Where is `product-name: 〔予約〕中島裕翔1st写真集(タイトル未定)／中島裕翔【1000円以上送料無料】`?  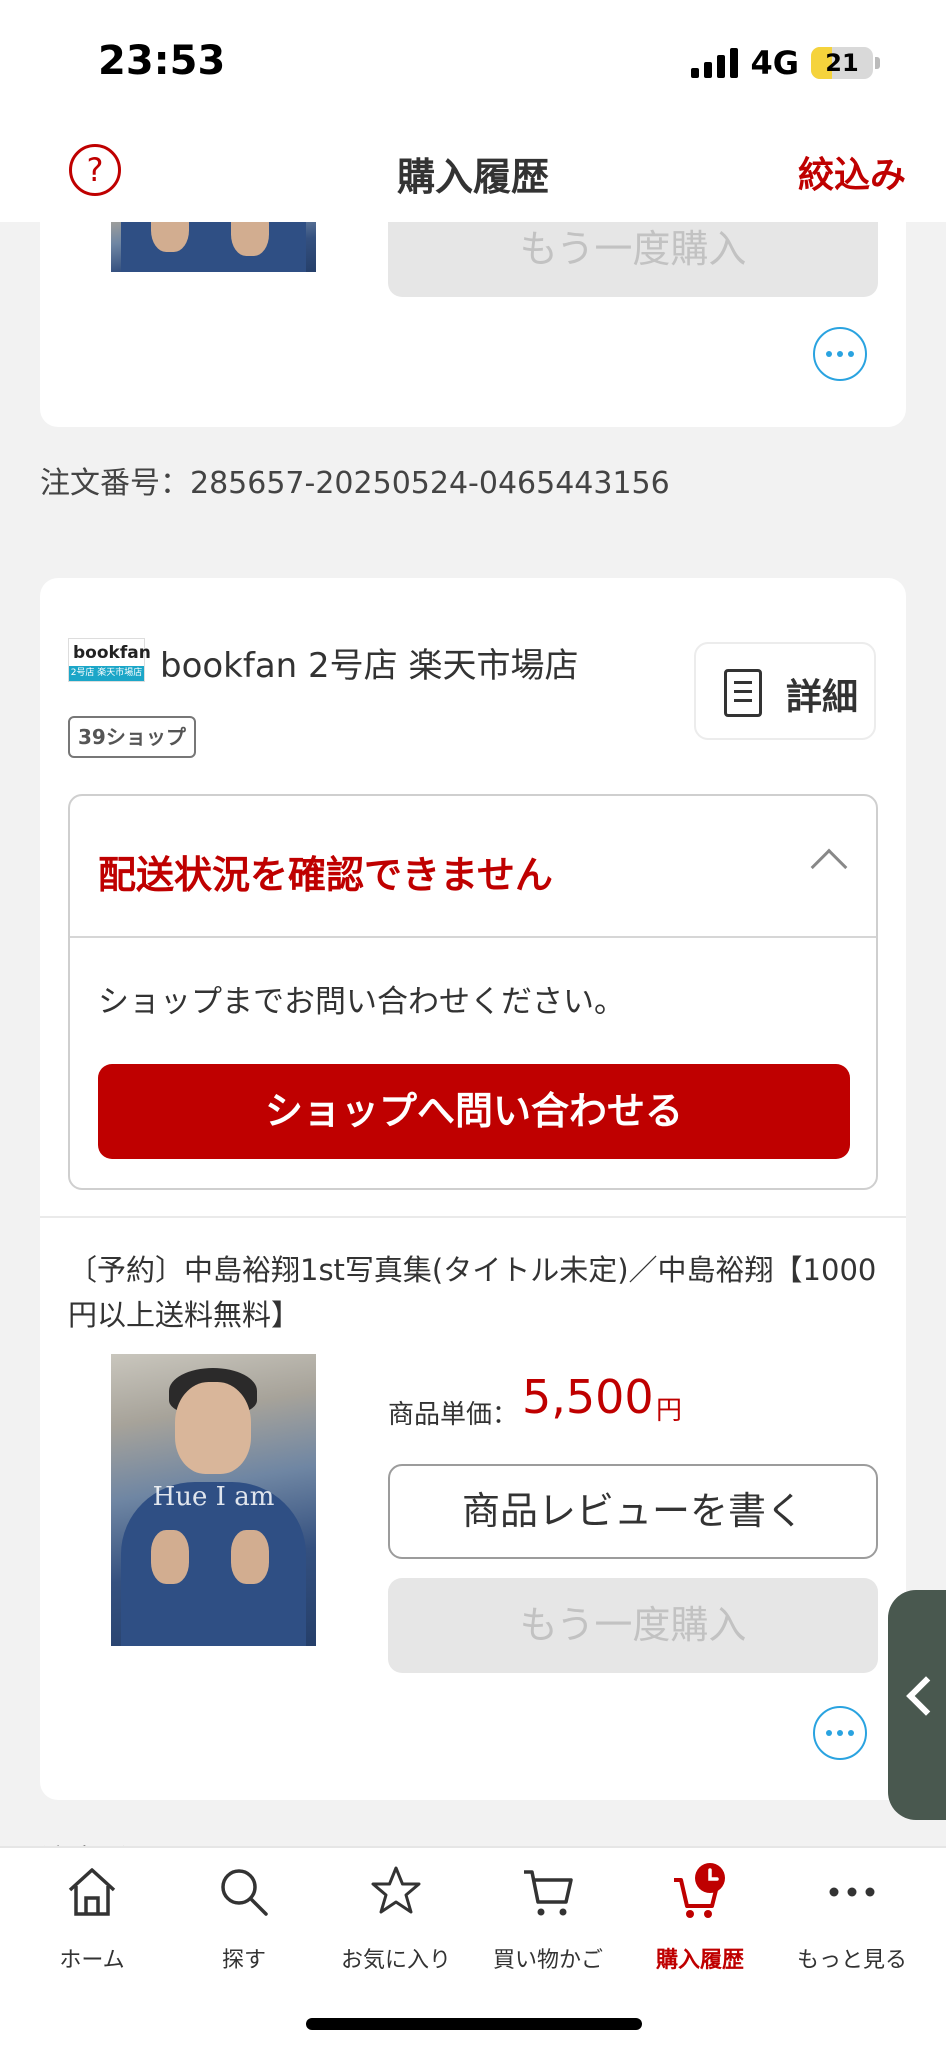 product-name: 〔予約〕中島裕翔1st写真集(タイトル未定)／中島裕翔【1000円以上送料無料】 is located at coordinates (473, 1293).